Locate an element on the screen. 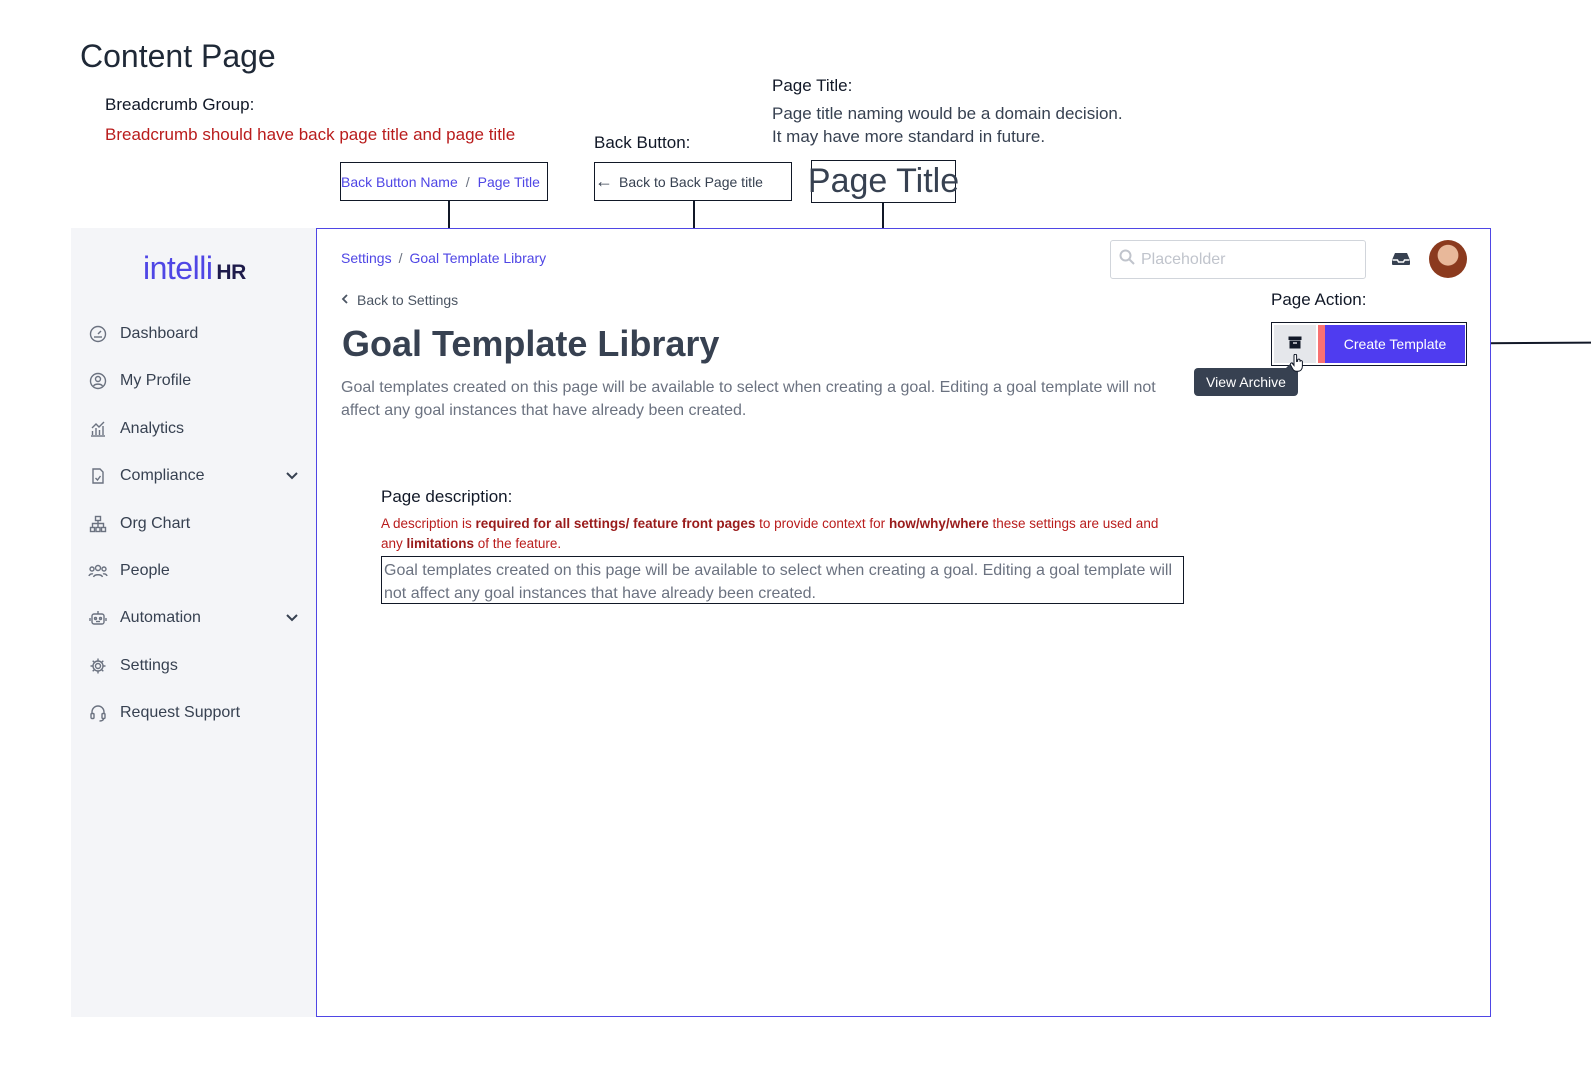 The image size is (1591, 1072). sample-page-title: Page Title is located at coordinates (883, 181).